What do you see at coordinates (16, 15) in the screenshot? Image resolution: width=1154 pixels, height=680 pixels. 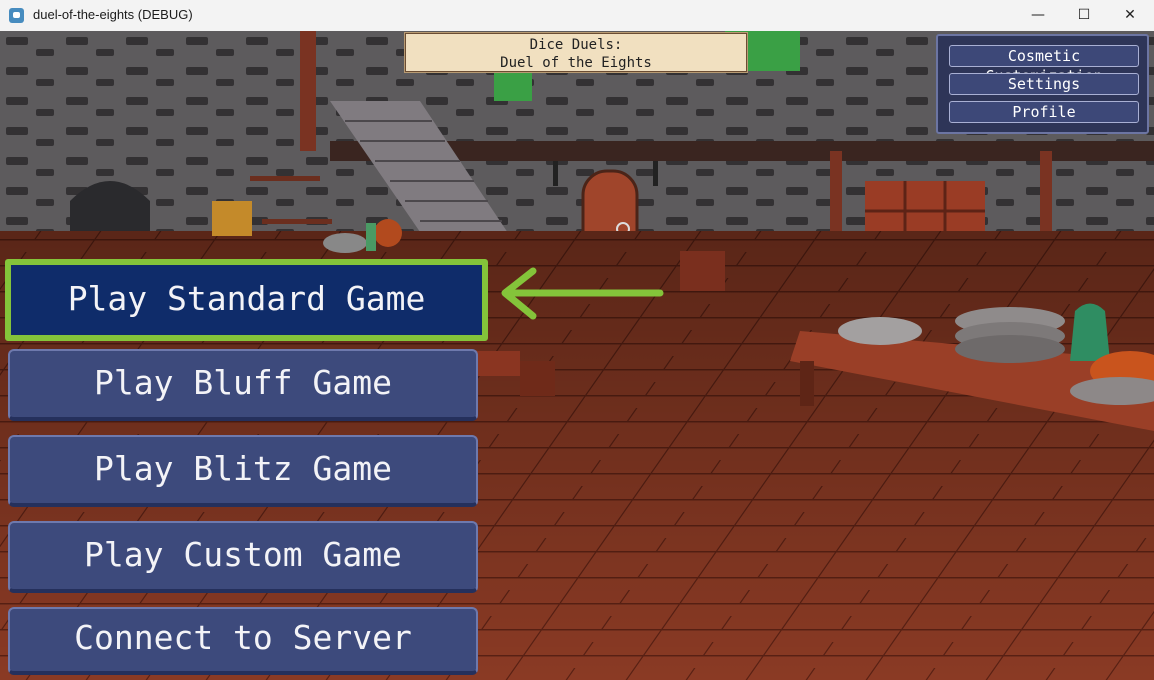 I see `godot-app-icon` at bounding box center [16, 15].